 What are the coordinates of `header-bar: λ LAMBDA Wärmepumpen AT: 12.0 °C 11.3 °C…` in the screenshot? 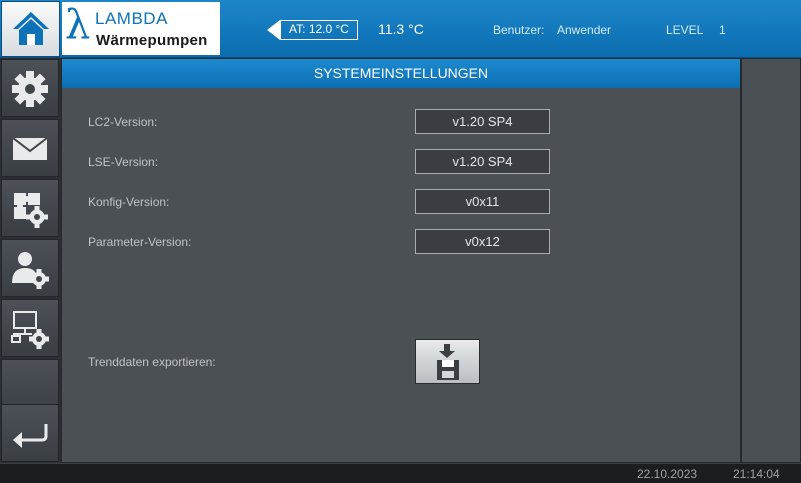 It's located at (400, 29).